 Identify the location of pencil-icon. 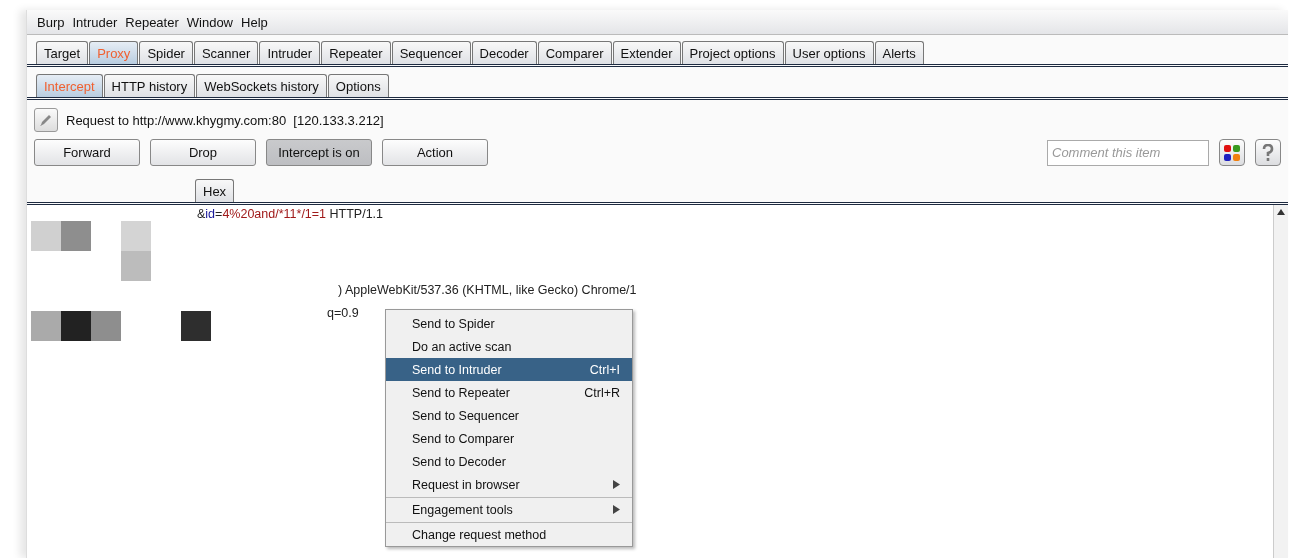
(46, 120).